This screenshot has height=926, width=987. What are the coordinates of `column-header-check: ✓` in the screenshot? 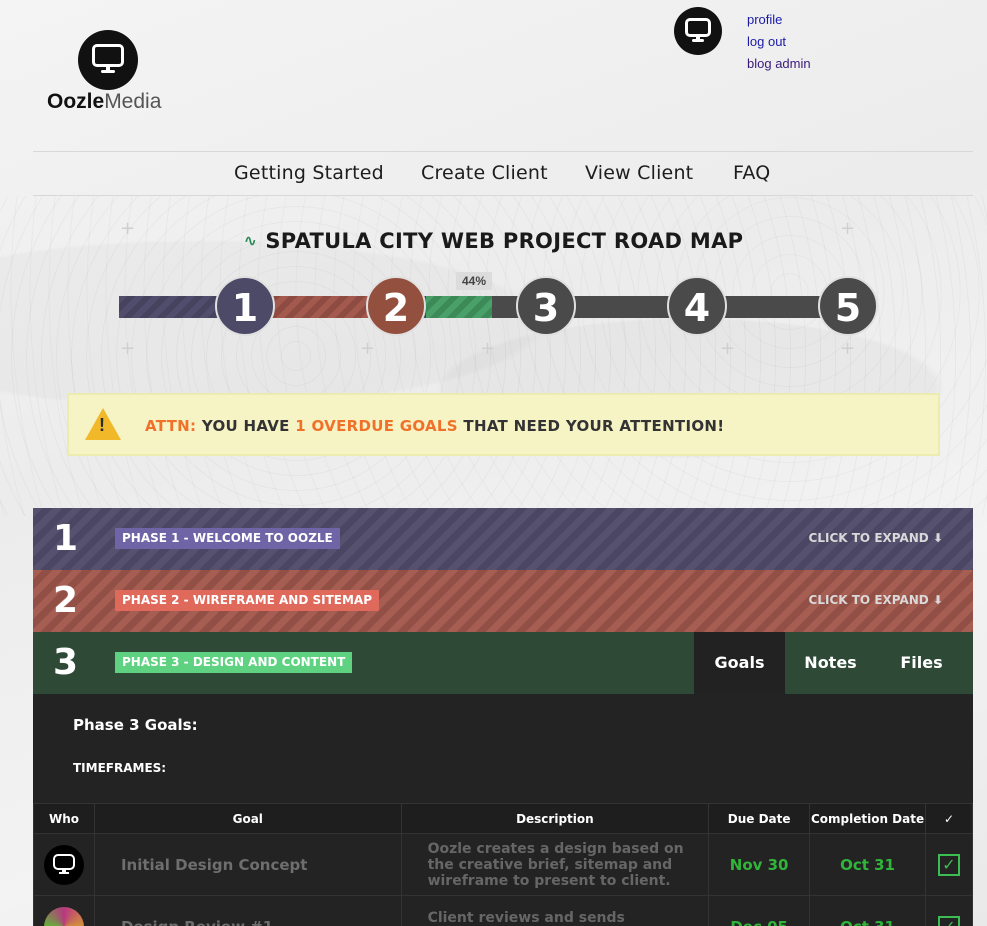 It's located at (949, 818).